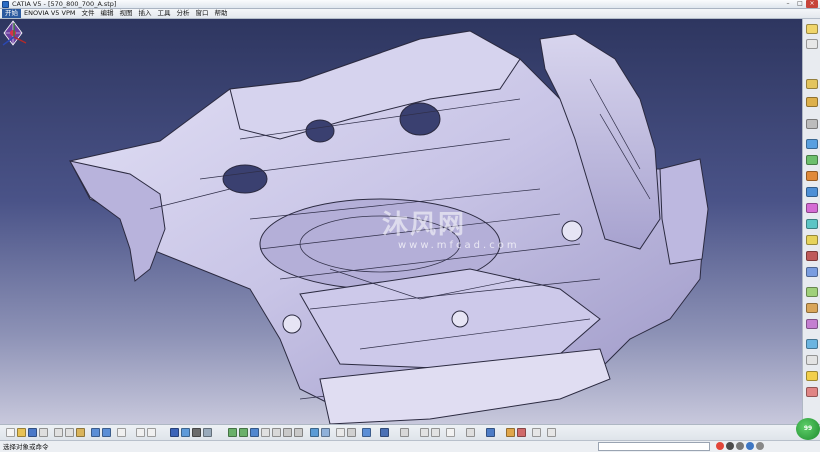 The height and width of the screenshot is (452, 820). Describe the element at coordinates (410, 14) in the screenshot. I see `menu-bar: 开始 ENOVIA V5 VPM 文件 编辑 视图 插入 工具 分析 窗口 帮助` at that location.